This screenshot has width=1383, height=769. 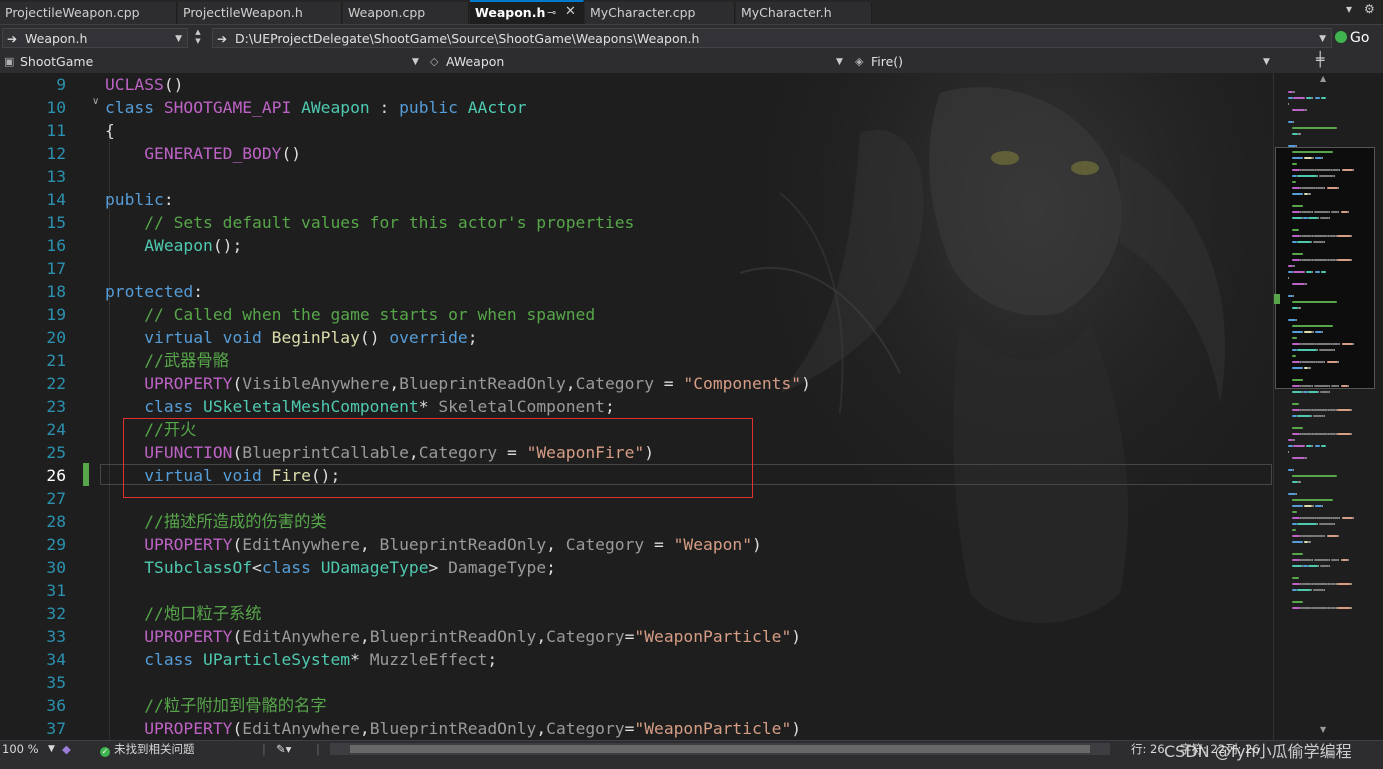 I want to click on class-dropdown: ◇ AWeapon ▼, so click(x=646, y=62).